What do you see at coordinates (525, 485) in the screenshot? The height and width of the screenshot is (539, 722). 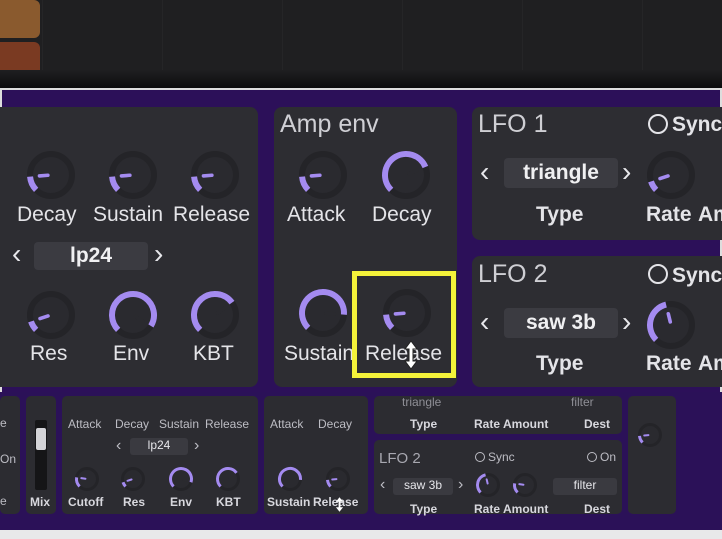 I see `mini-lfo2-amount-knob` at bounding box center [525, 485].